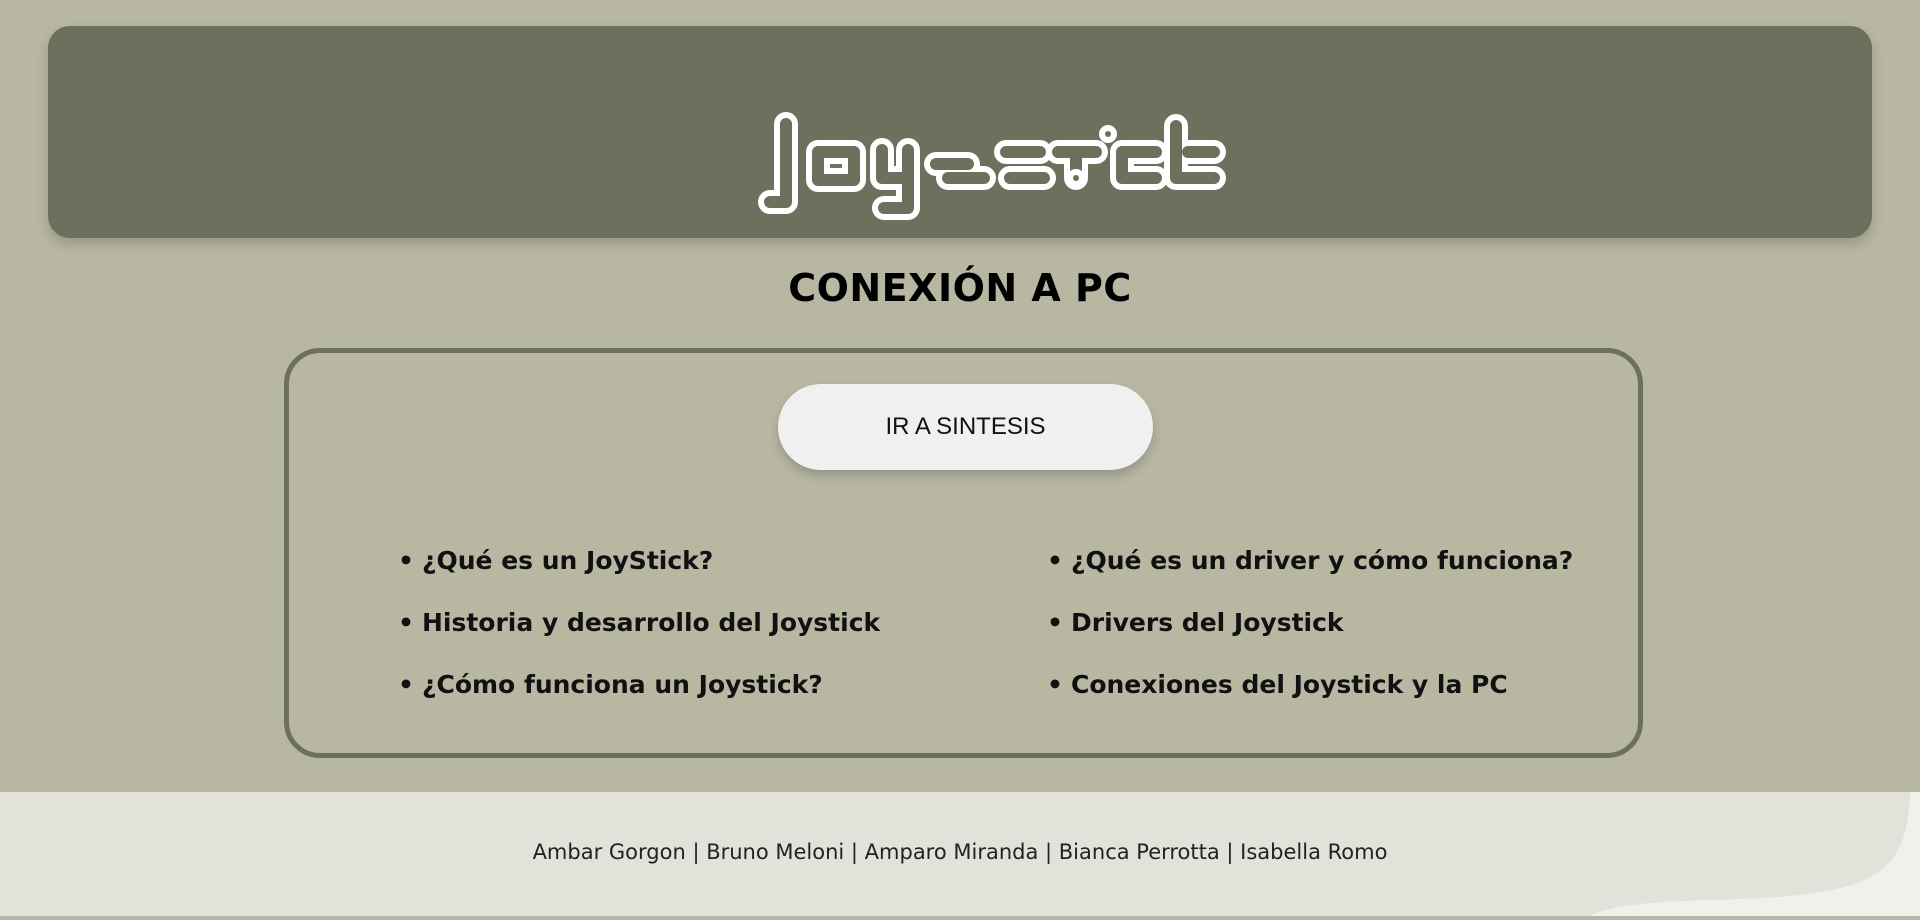  What do you see at coordinates (567, 560) in the screenshot?
I see `topic-label: ¿Qué es un JoyStick?` at bounding box center [567, 560].